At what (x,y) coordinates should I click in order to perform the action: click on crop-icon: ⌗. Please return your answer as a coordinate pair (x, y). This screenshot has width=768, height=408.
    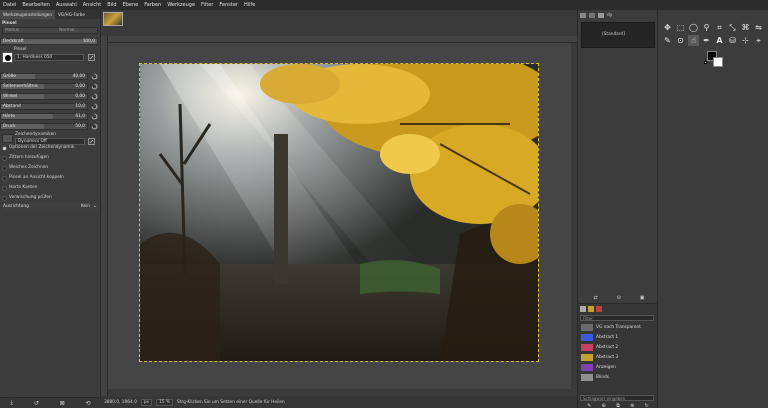
    Looking at the image, I should click on (719, 27).